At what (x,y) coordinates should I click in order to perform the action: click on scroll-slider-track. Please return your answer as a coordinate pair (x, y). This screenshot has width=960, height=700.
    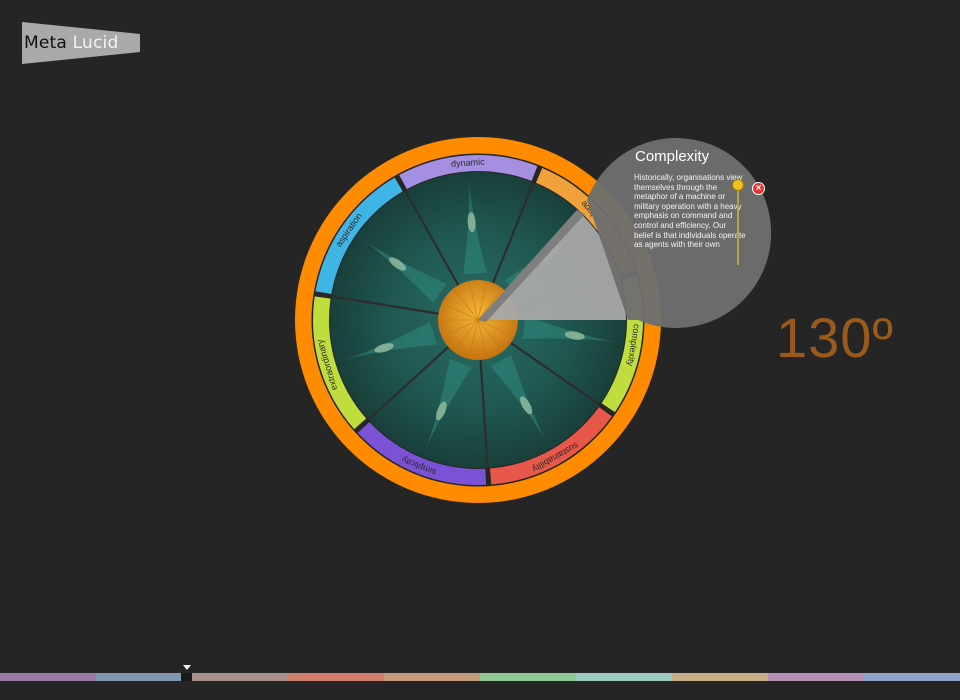
    Looking at the image, I should click on (738, 225).